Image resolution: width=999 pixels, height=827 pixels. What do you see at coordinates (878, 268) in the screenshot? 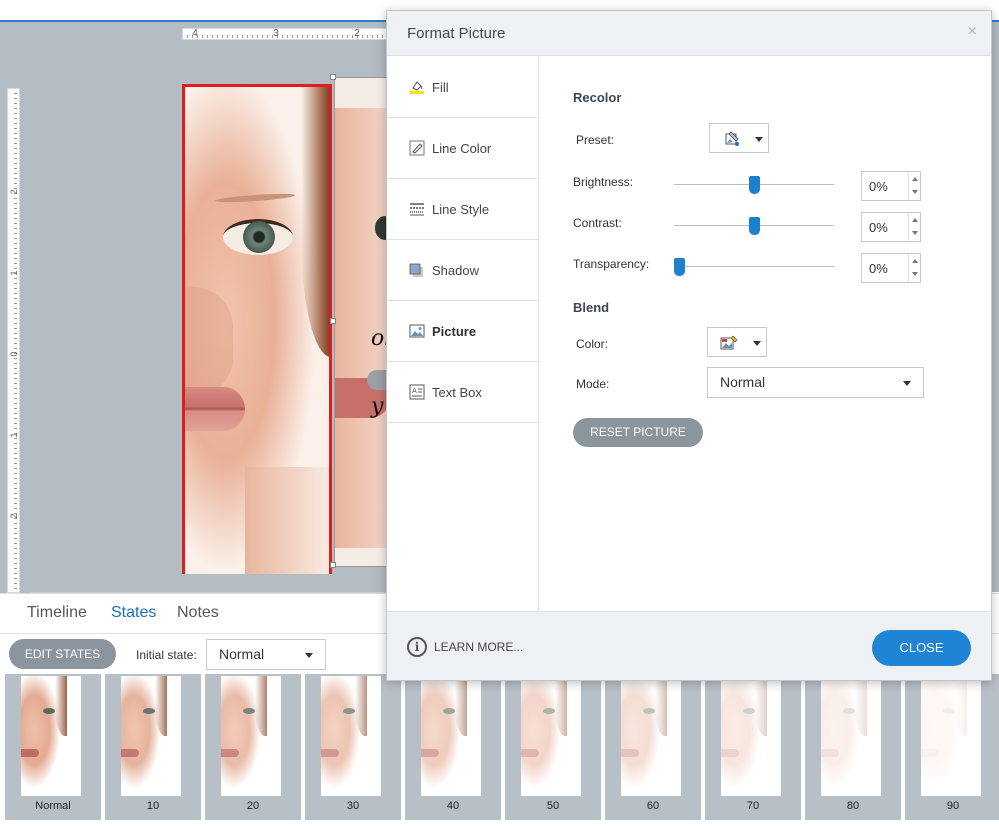
I see `transparency-value: 0%` at bounding box center [878, 268].